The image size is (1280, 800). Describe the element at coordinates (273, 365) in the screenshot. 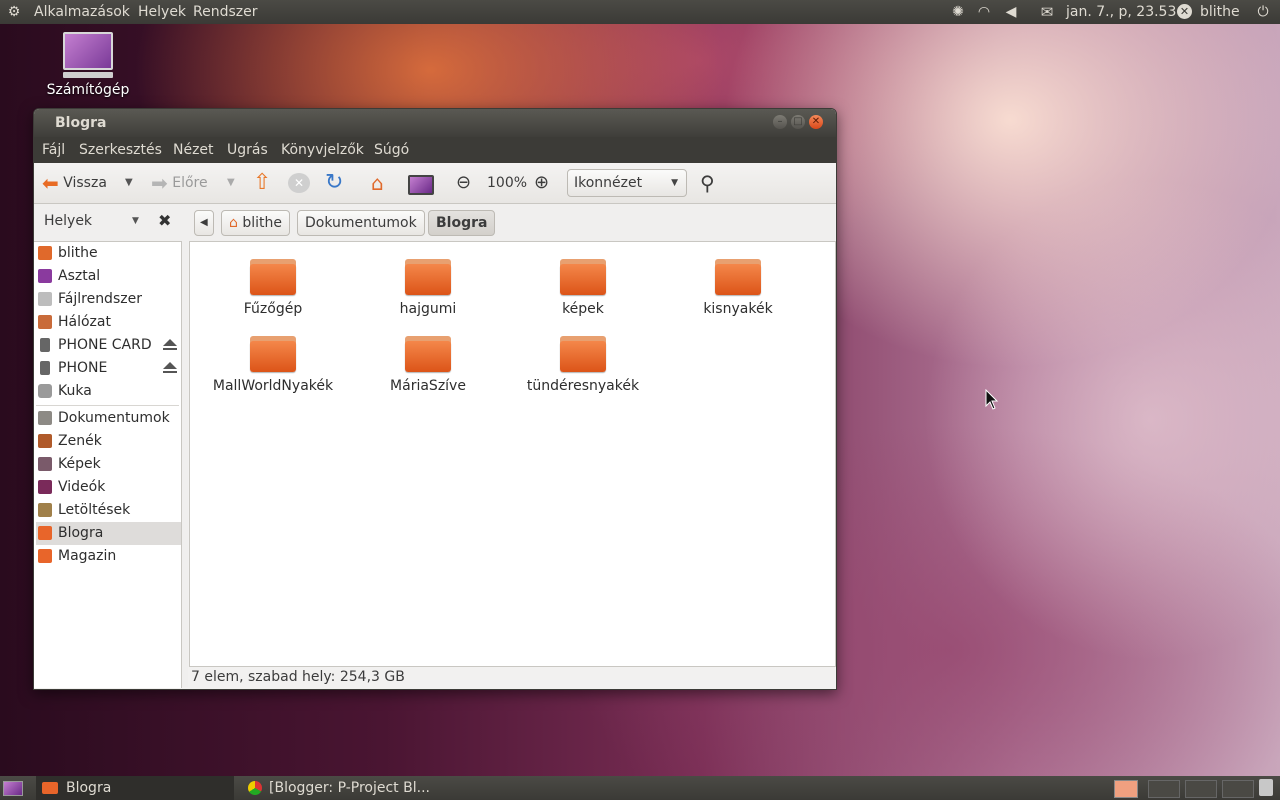

I see `folder-item: MallWorldNyakék` at that location.